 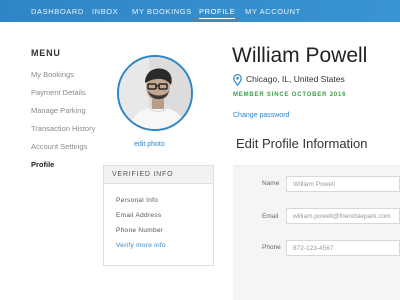 I want to click on location-pin-icon, so click(x=237, y=82).